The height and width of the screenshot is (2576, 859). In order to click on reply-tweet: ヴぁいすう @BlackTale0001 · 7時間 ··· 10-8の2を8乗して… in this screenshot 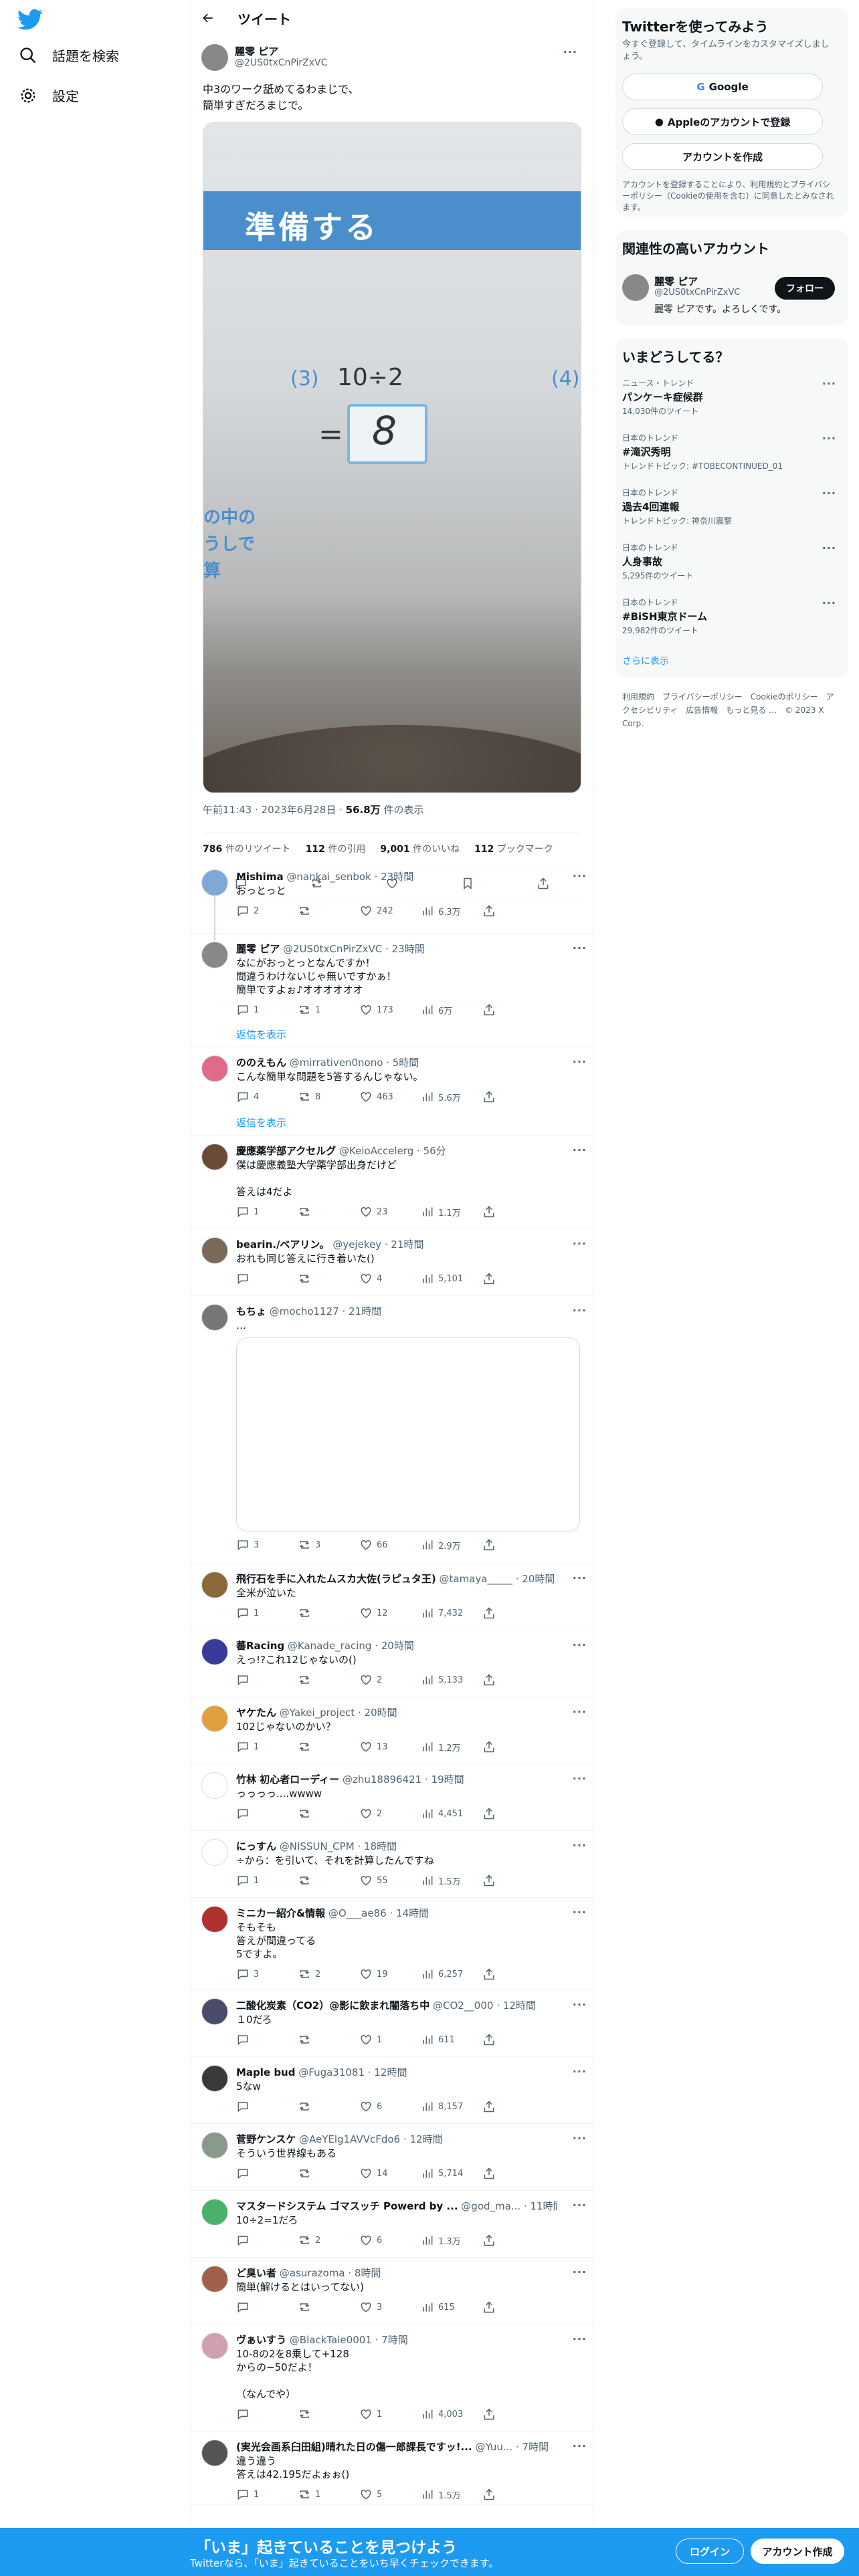, I will do `click(392, 2378)`.